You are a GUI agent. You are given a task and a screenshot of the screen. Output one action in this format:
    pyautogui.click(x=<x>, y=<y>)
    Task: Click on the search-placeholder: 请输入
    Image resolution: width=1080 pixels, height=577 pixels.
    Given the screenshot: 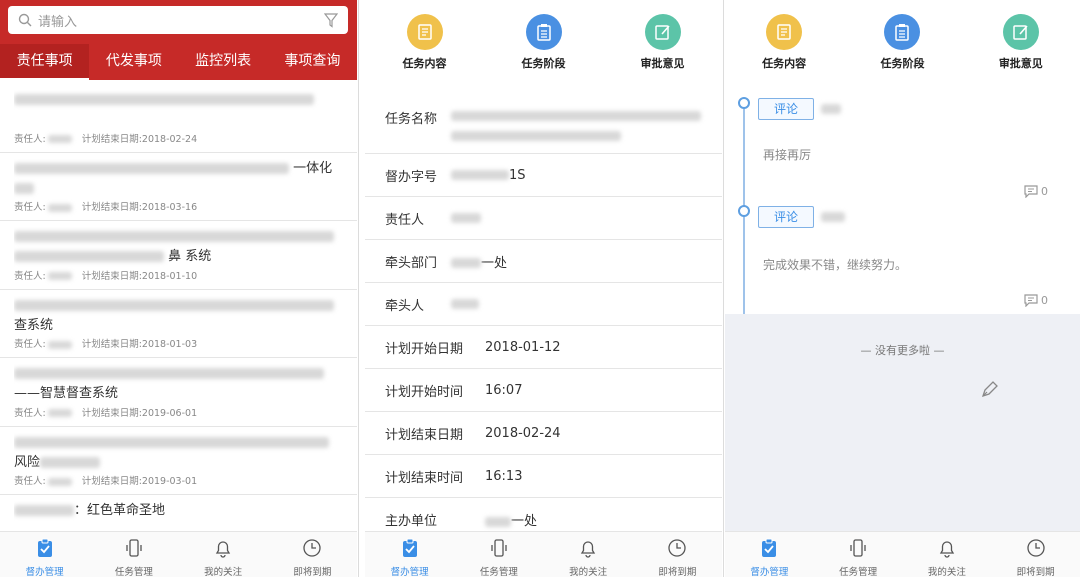 What is the action you would take?
    pyautogui.click(x=58, y=22)
    